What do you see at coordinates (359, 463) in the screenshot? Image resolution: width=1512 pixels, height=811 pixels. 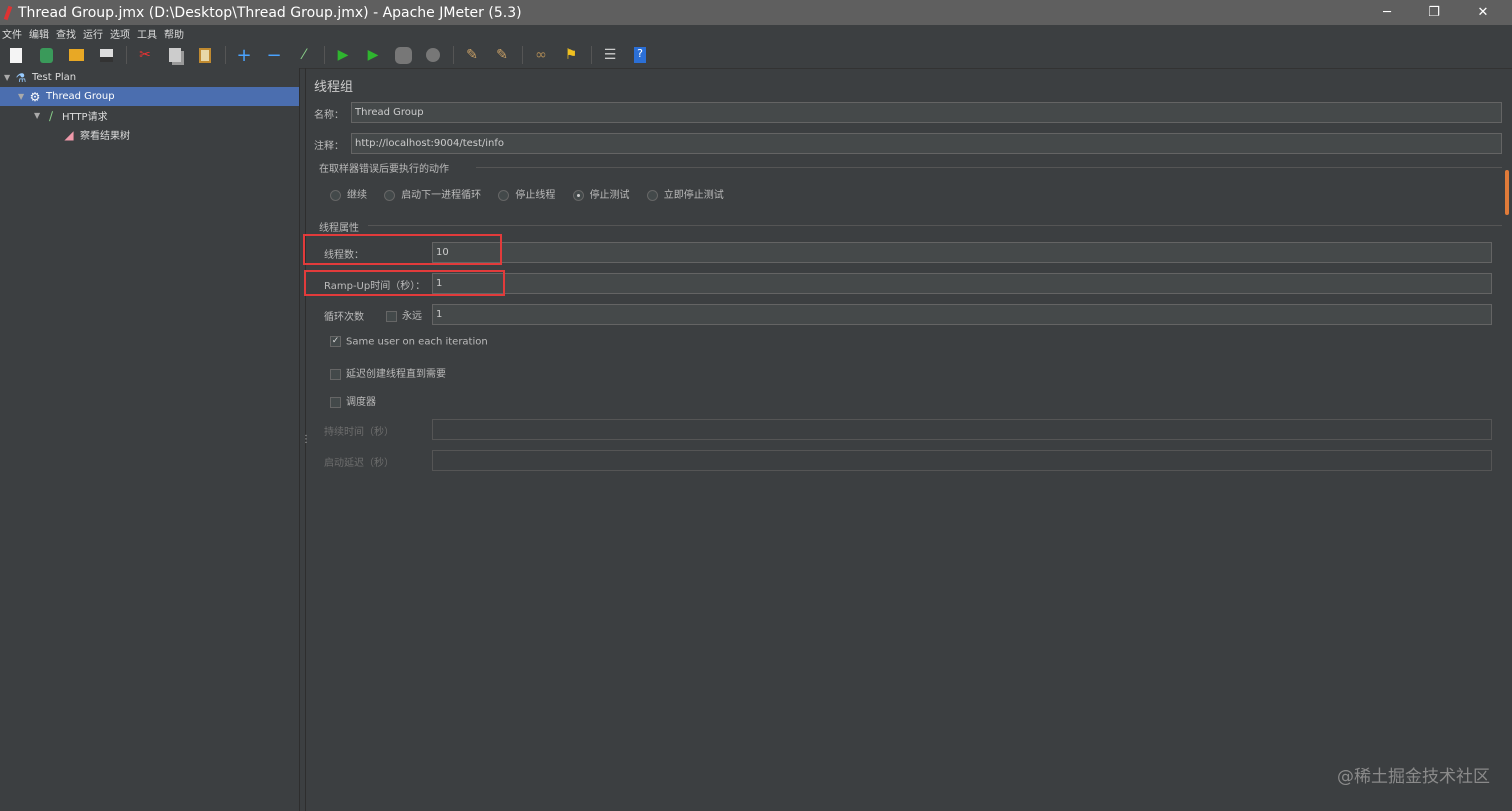 I see `startup-delay-label: 启动延迟（秒）` at bounding box center [359, 463].